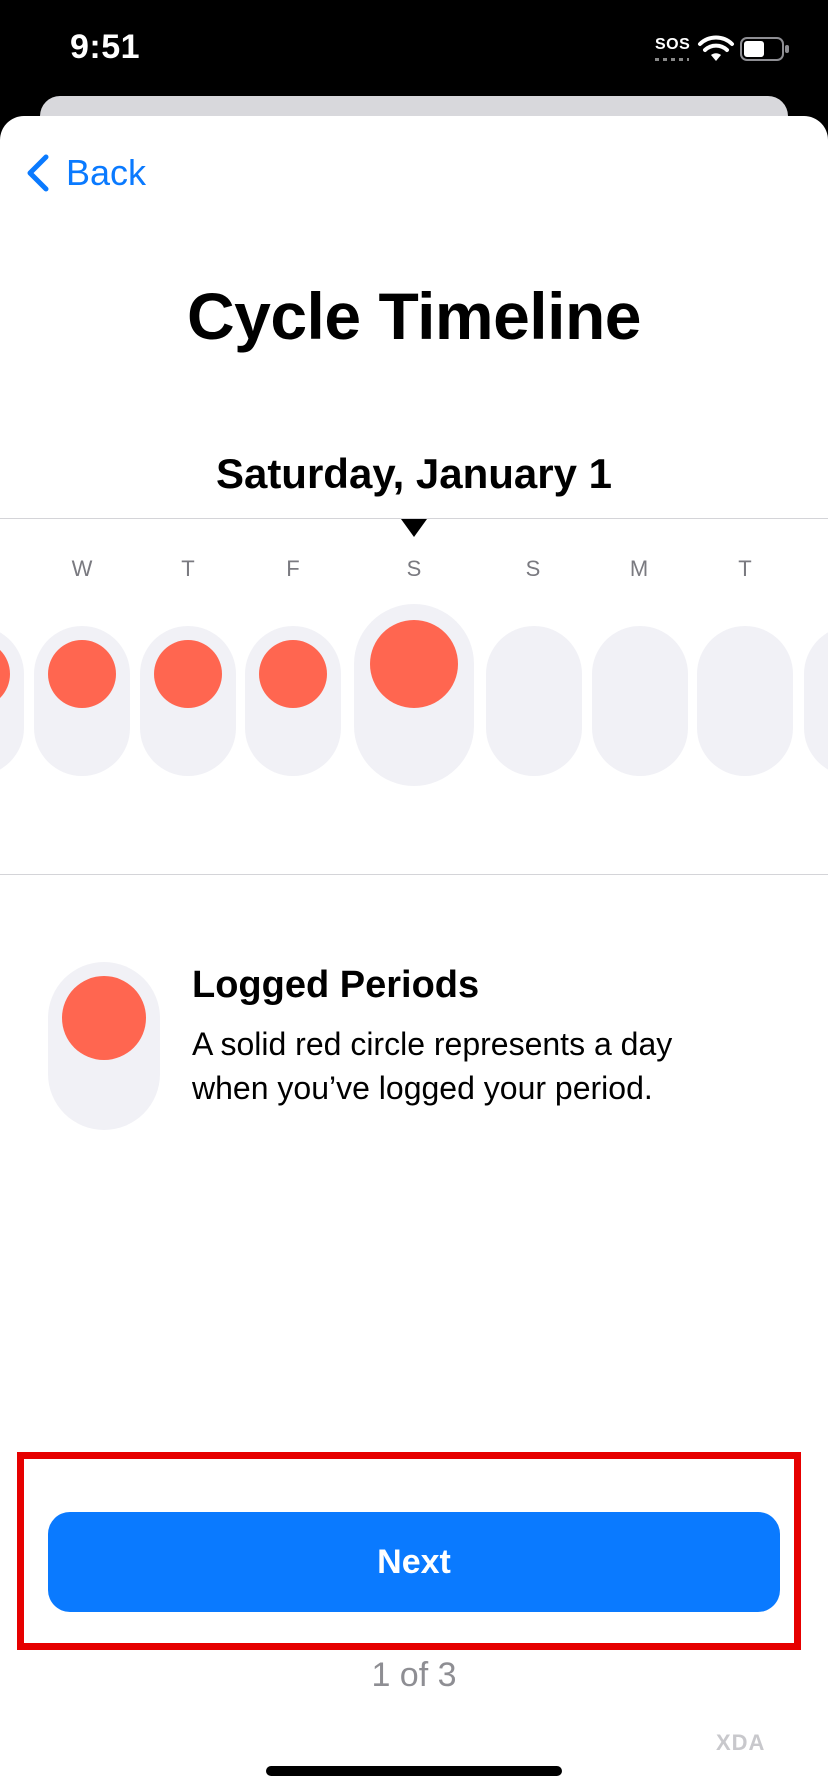 This screenshot has width=828, height=1792. Describe the element at coordinates (414, 1771) in the screenshot. I see `home-indicator` at that location.